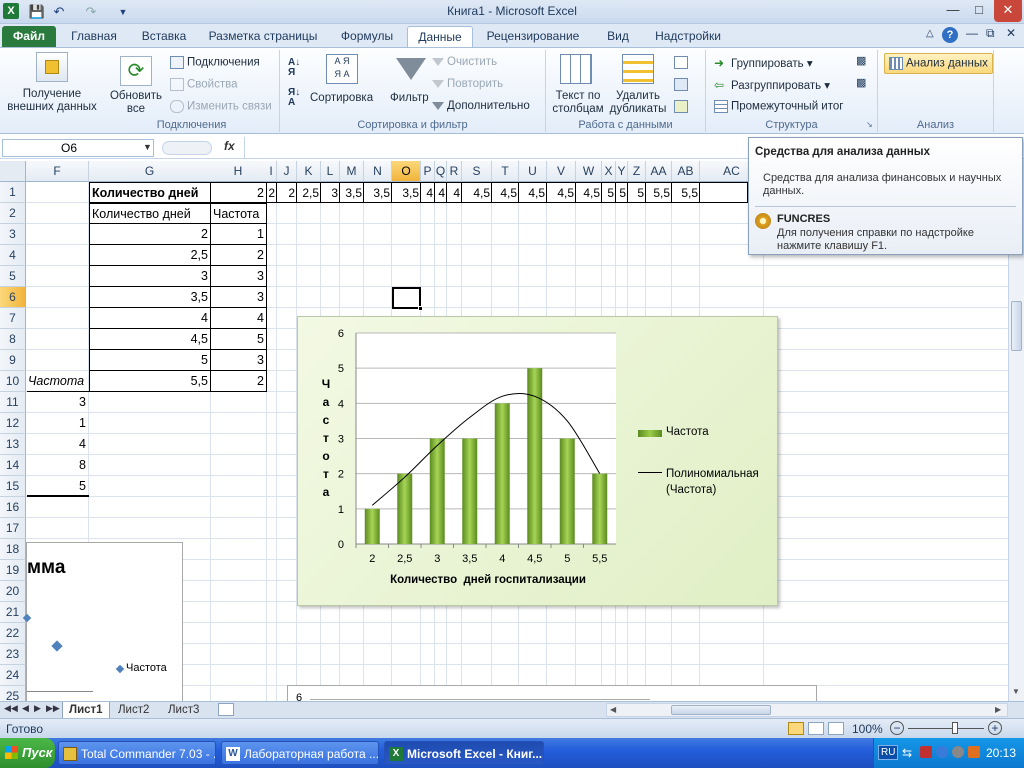  What do you see at coordinates (238, 339) in the screenshot?
I see `cell-freq-8: 5` at bounding box center [238, 339].